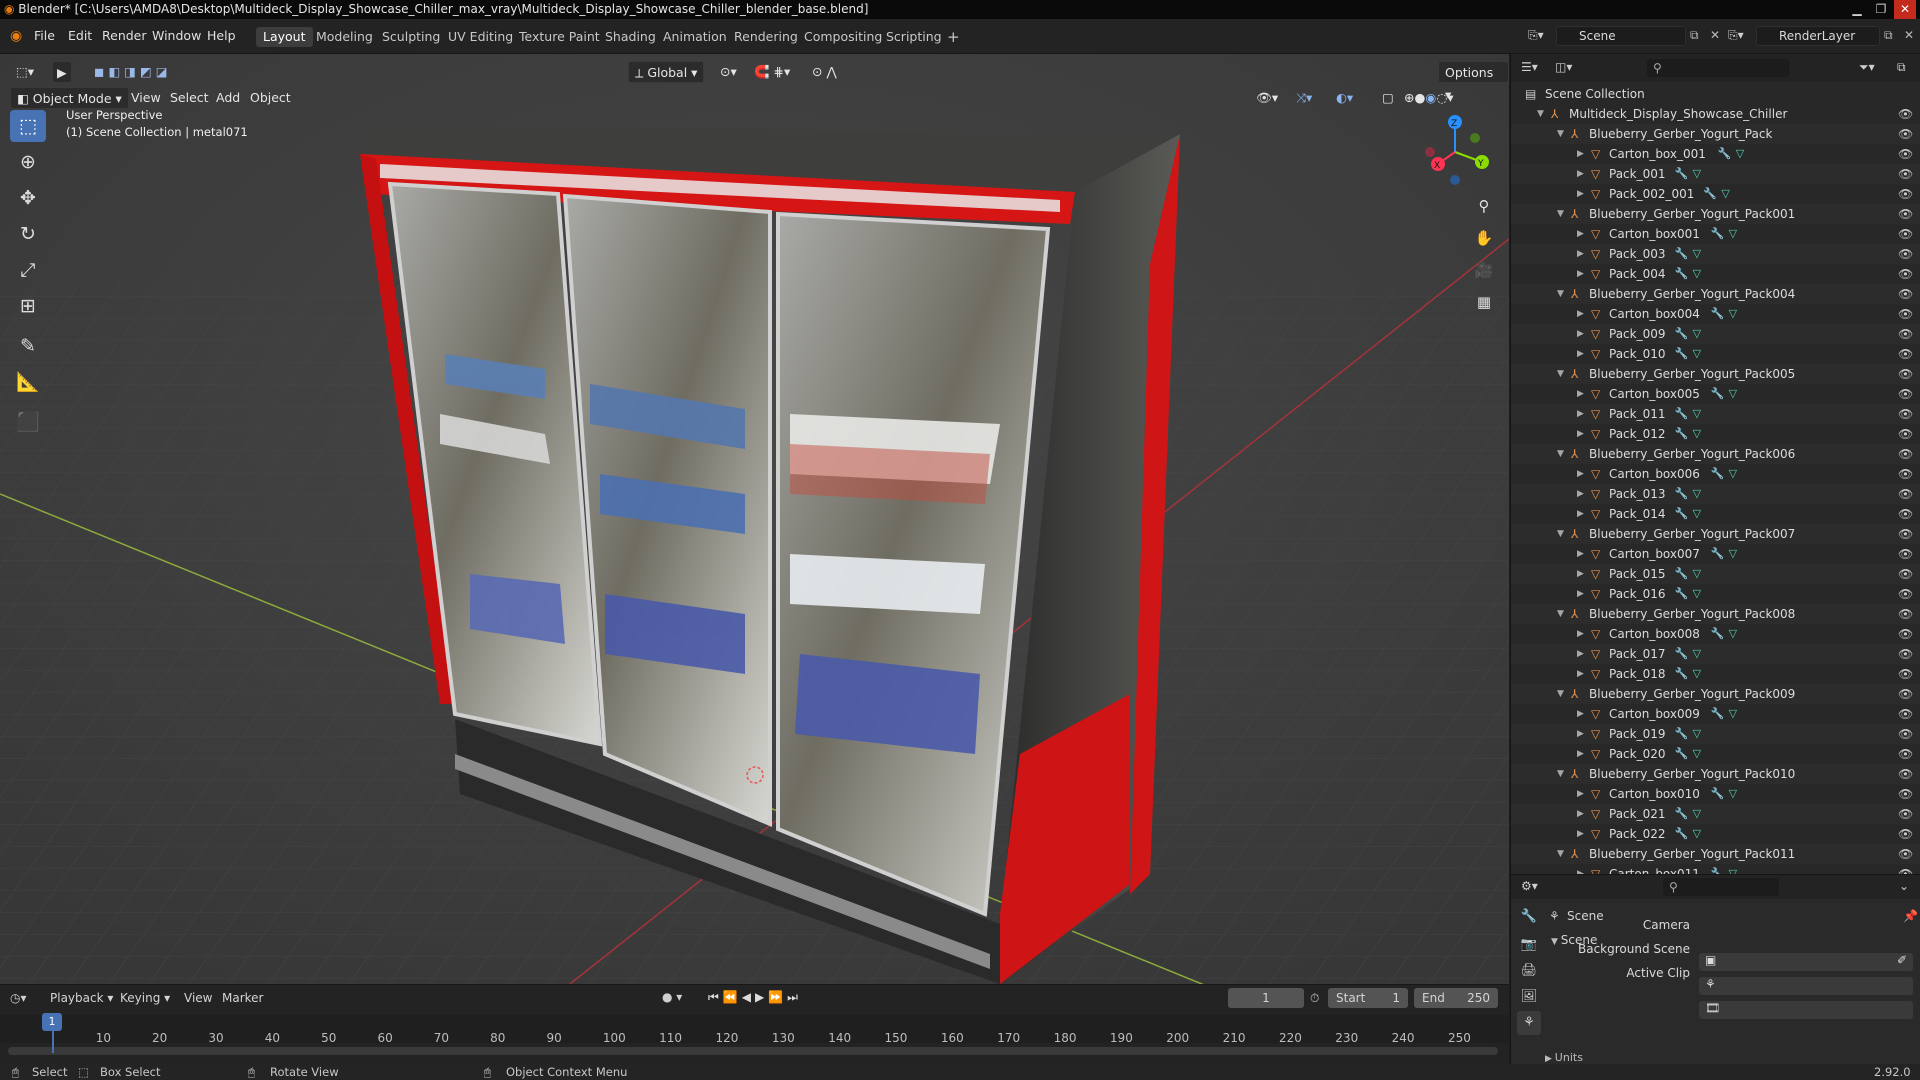 This screenshot has height=1080, width=1920. I want to click on playhead: 1, so click(52, 1022).